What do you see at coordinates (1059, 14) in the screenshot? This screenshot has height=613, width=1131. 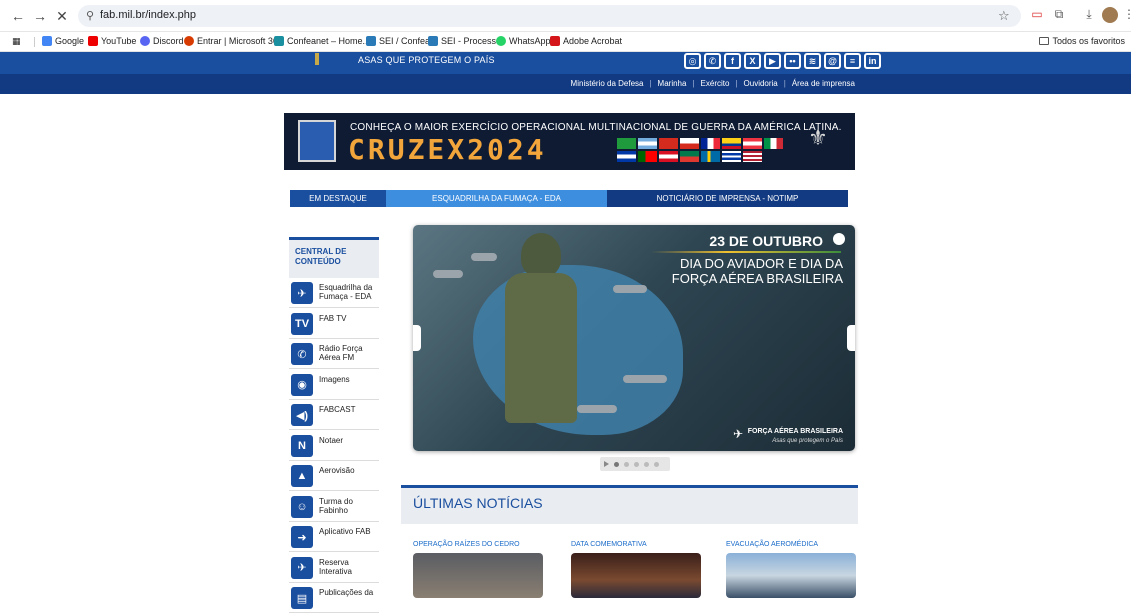 I see `extensions-icon: ⧉` at bounding box center [1059, 14].